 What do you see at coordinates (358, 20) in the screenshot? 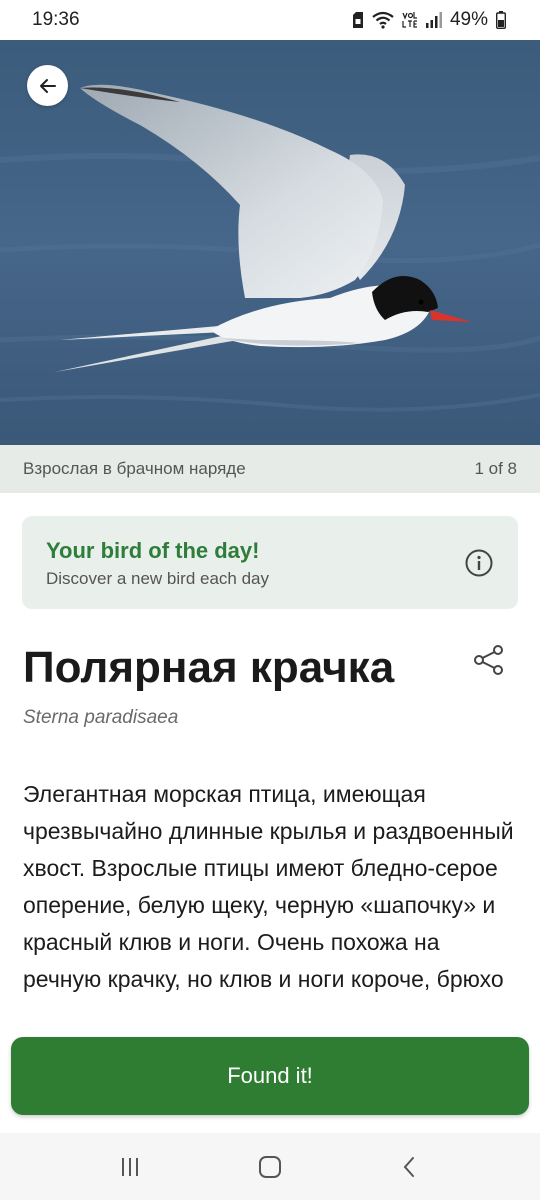
I see `sim-card-icon` at bounding box center [358, 20].